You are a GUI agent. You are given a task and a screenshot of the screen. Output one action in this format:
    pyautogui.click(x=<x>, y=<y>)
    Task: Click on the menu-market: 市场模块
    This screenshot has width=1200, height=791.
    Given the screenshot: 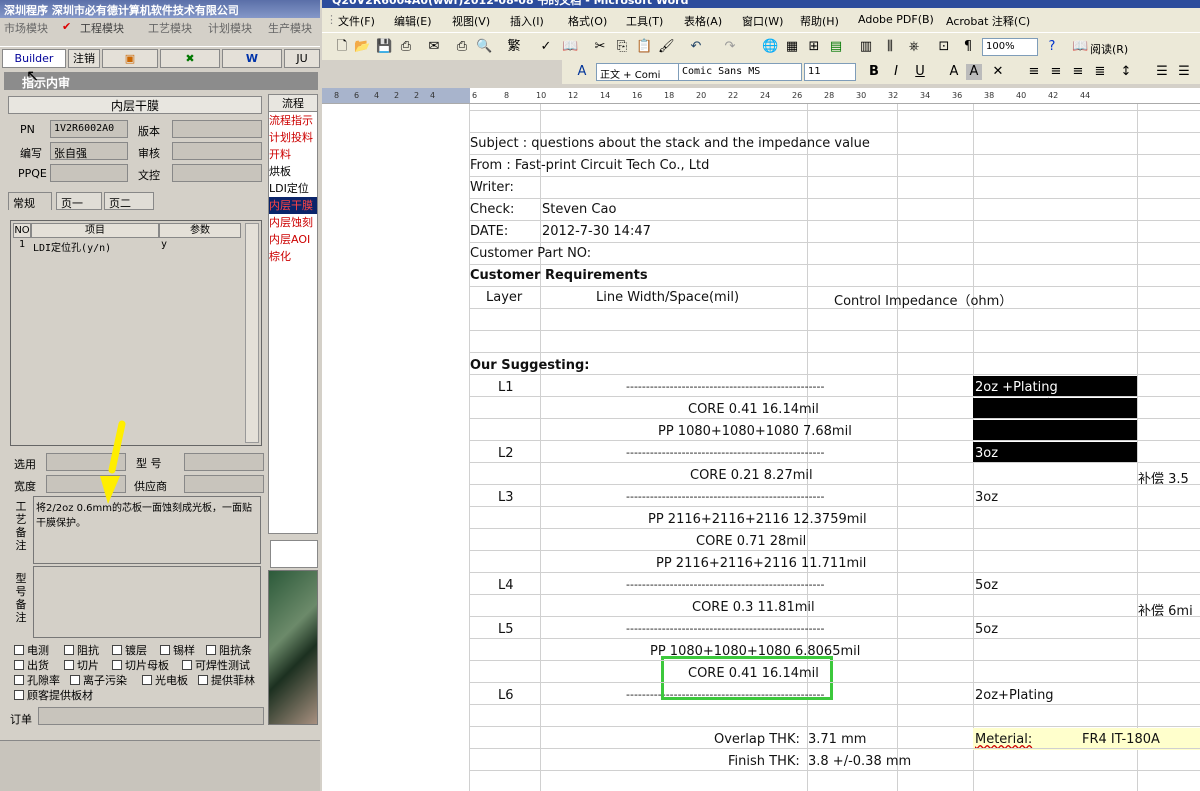 What is the action you would take?
    pyautogui.click(x=26, y=28)
    